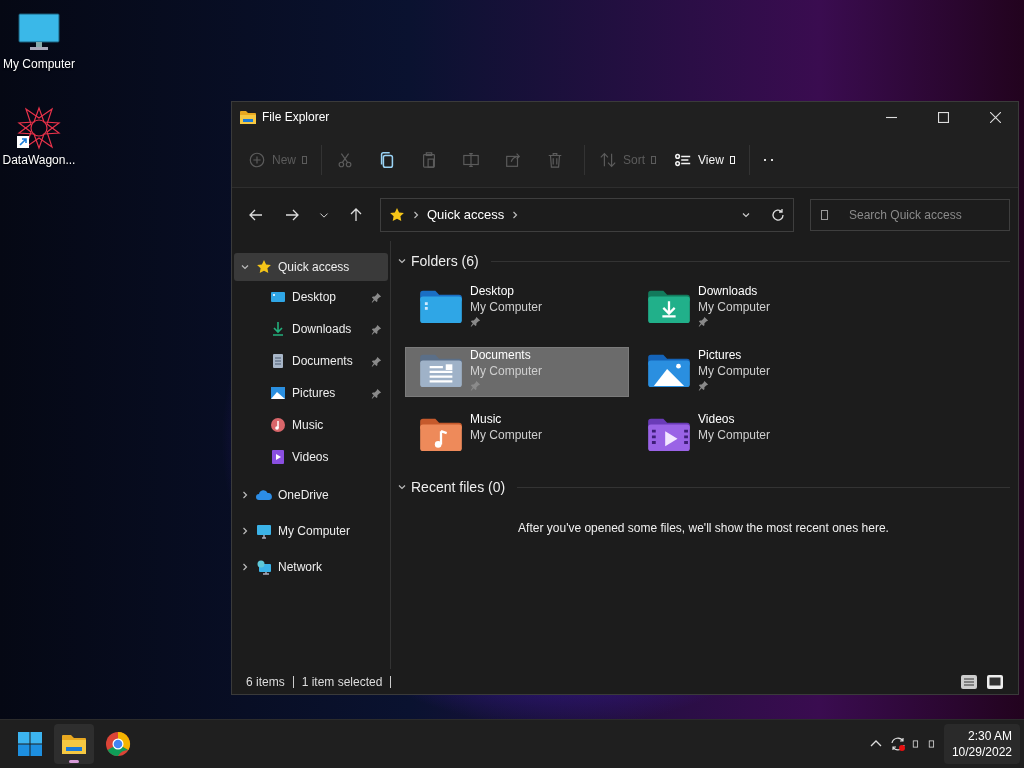  What do you see at coordinates (728, 291) in the screenshot?
I see `folder-name: Downloads` at bounding box center [728, 291].